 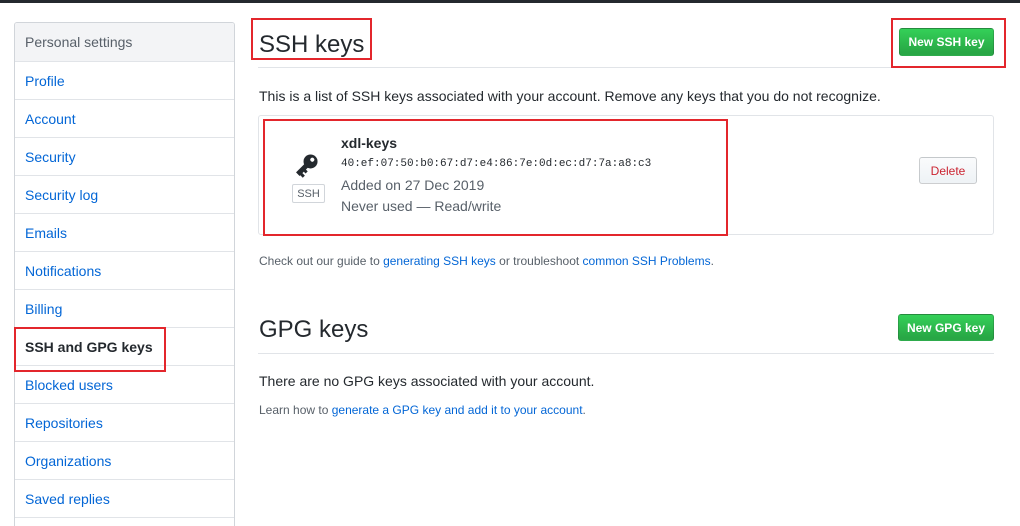 I want to click on sidebar-item-notifications: Notifications, so click(x=124, y=271).